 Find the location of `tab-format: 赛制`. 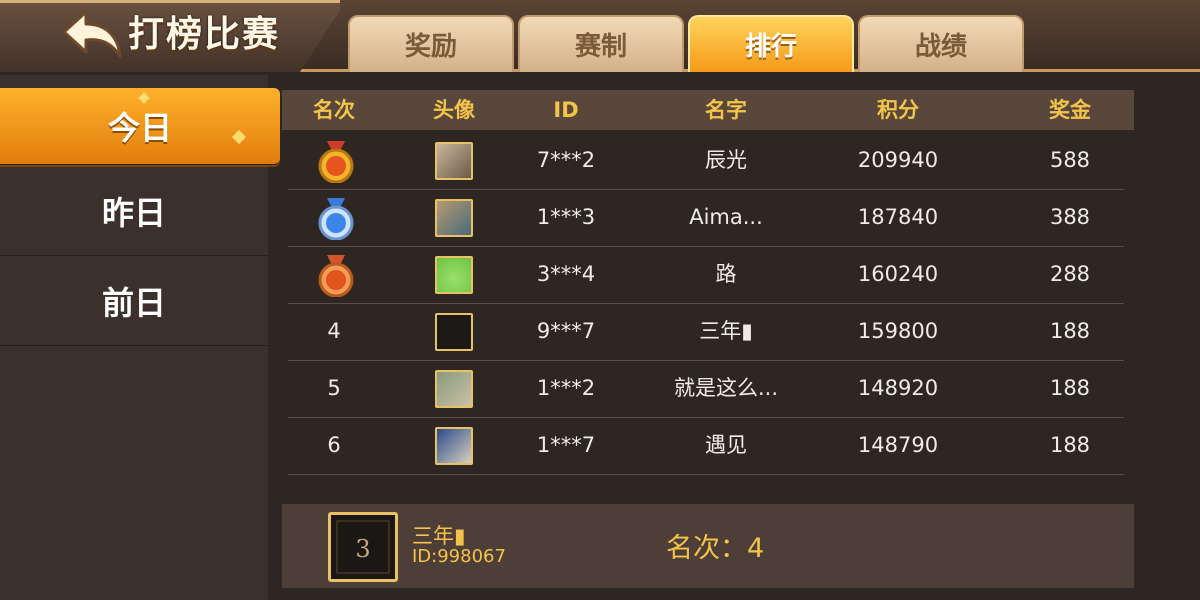

tab-format: 赛制 is located at coordinates (601, 43).